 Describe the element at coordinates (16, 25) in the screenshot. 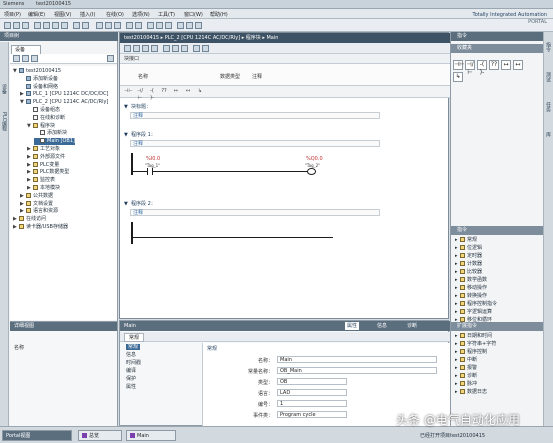

I see `open-project-icon` at that location.